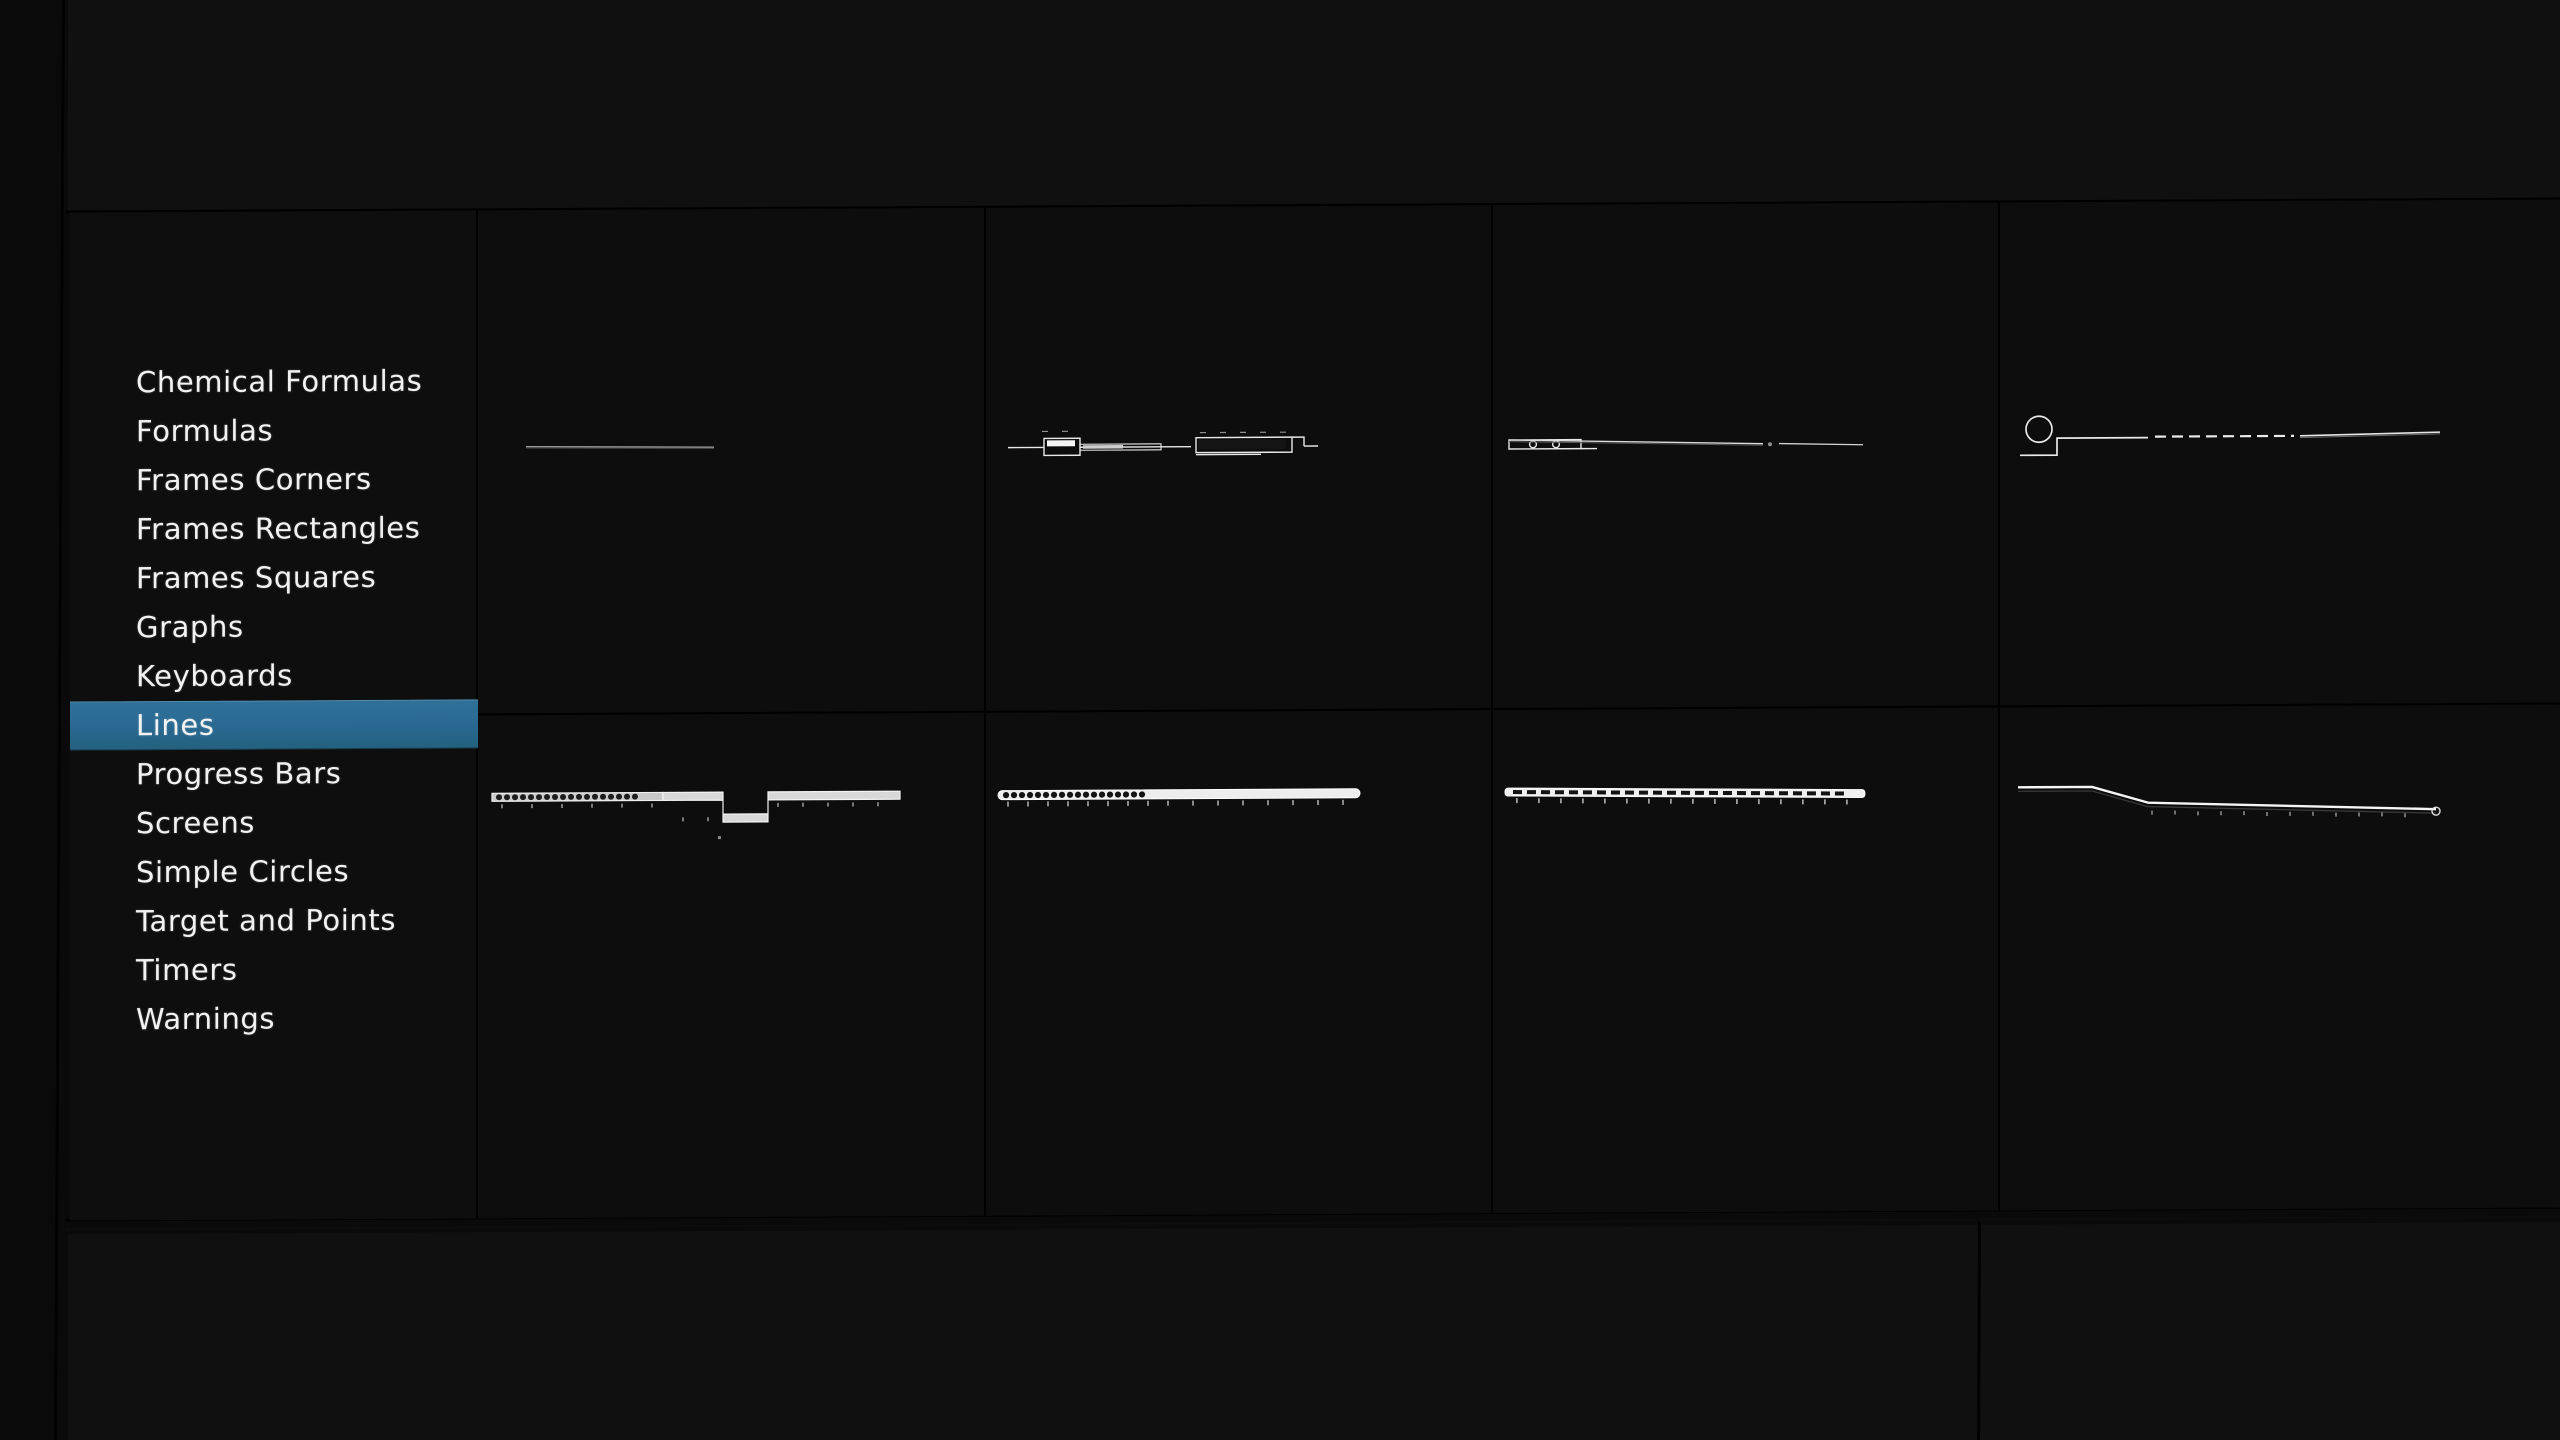  Describe the element at coordinates (256, 577) in the screenshot. I see `sidebar-item-label: Frames Squares` at that location.